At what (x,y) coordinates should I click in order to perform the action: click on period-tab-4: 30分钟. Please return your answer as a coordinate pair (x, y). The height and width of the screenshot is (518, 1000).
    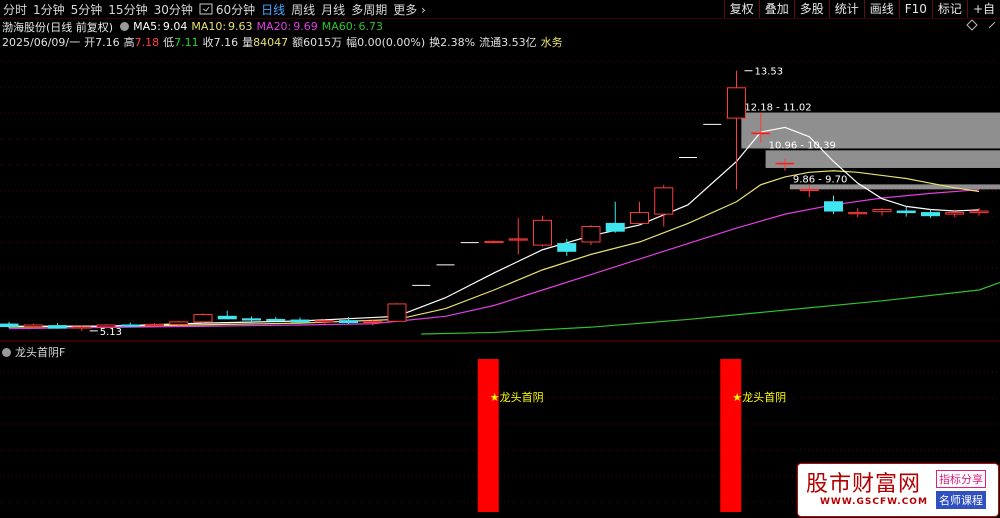
    Looking at the image, I should click on (173, 9).